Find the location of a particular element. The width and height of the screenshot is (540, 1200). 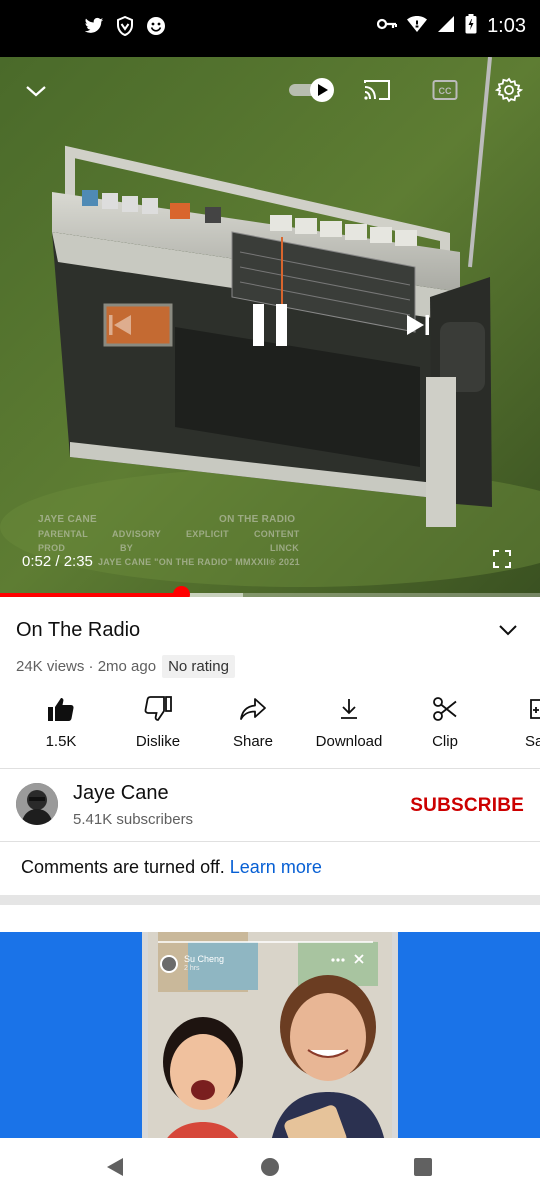

share-button: Share is located at coordinates (253, 721).